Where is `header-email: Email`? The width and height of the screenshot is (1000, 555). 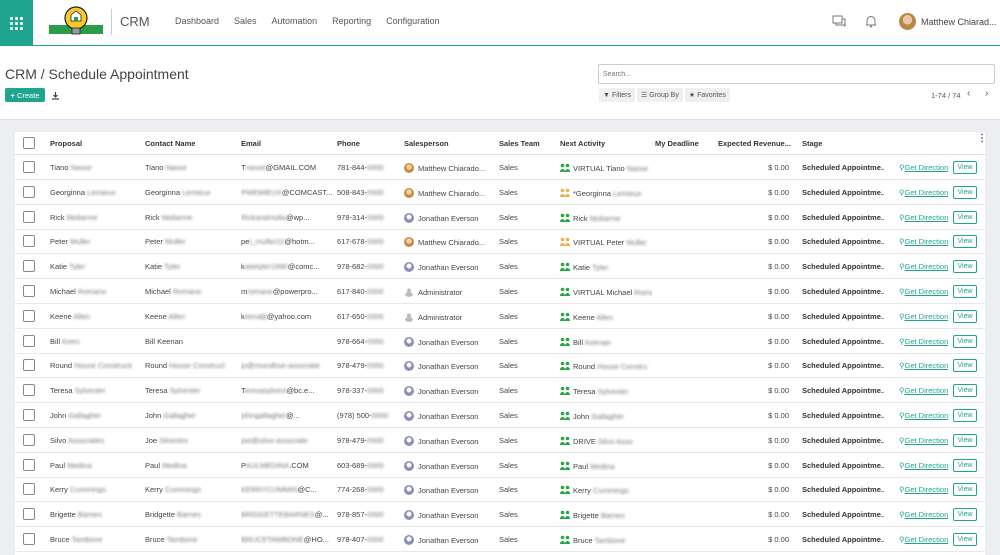
header-email: Email is located at coordinates (251, 143).